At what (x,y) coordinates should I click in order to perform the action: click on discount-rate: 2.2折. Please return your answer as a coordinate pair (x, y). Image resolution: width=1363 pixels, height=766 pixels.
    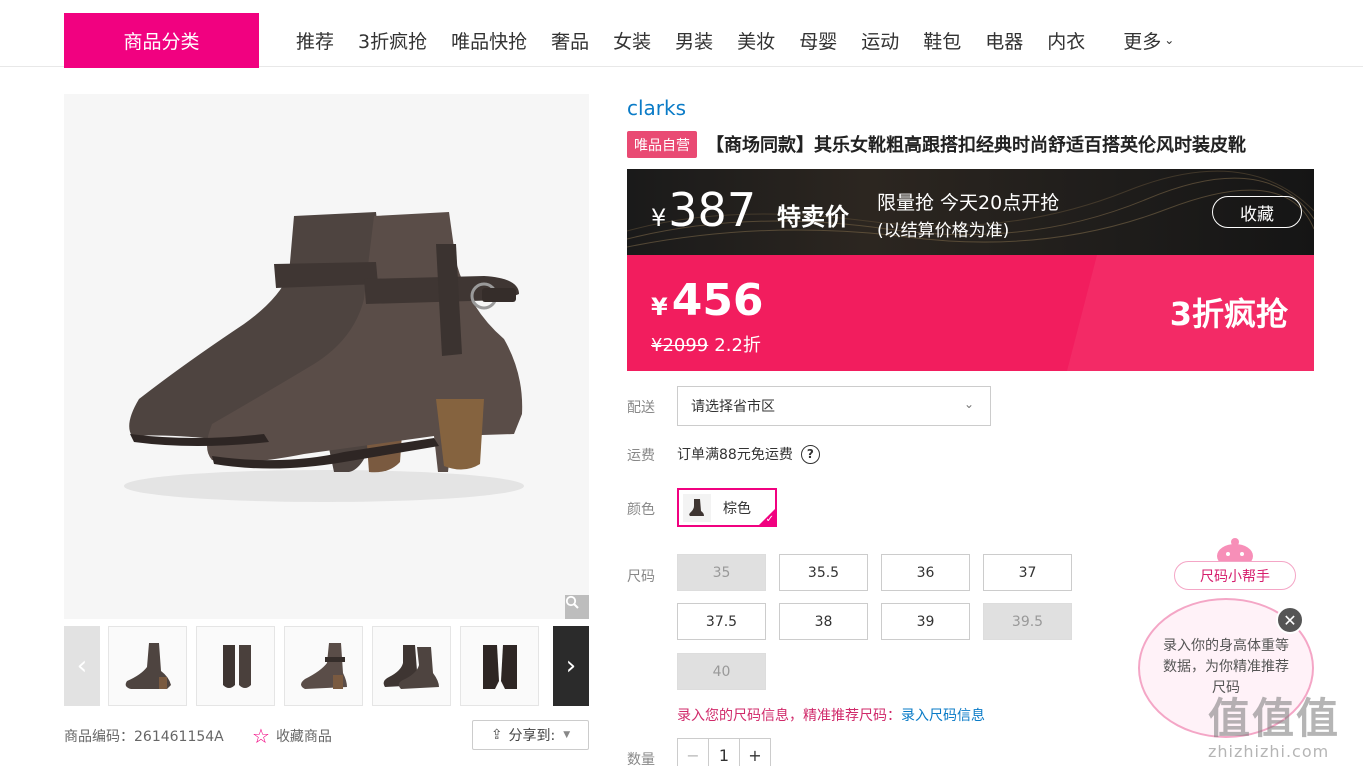
    Looking at the image, I should click on (737, 345).